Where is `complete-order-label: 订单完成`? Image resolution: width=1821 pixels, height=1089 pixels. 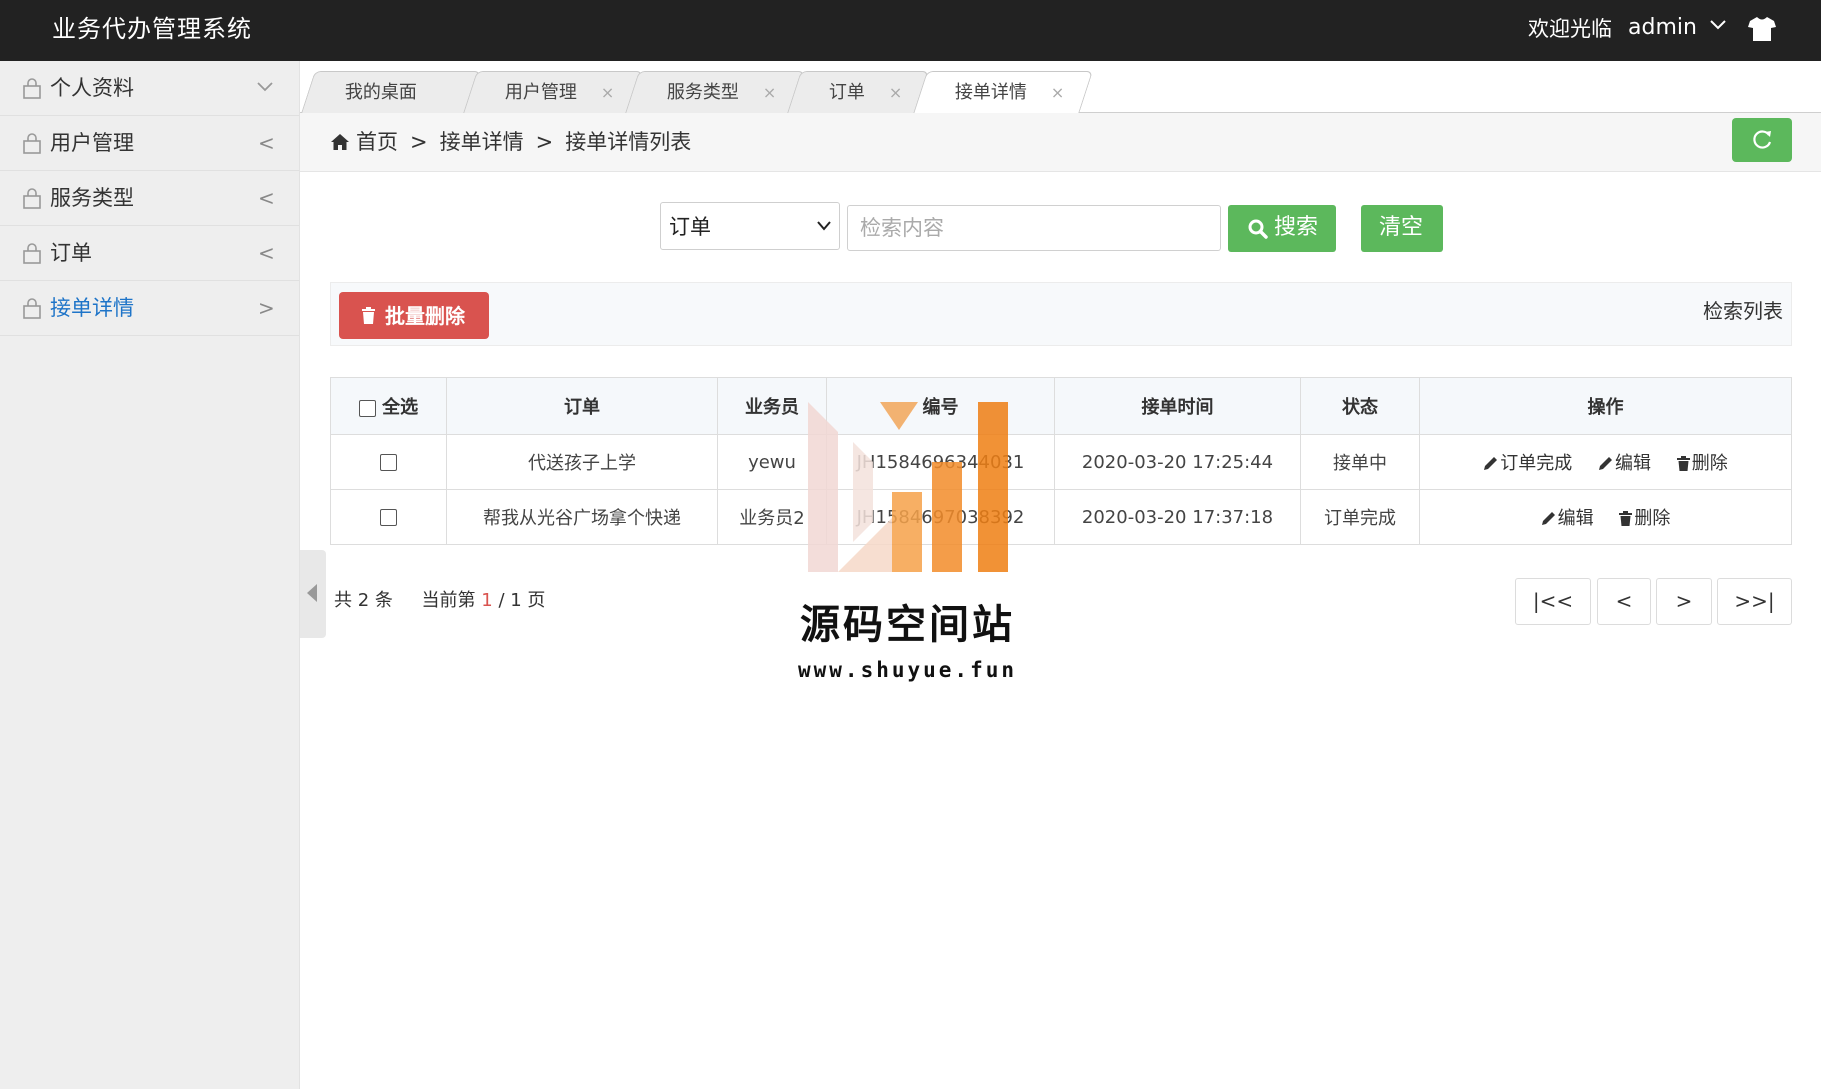
complete-order-label: 订单完成 is located at coordinates (1536, 463).